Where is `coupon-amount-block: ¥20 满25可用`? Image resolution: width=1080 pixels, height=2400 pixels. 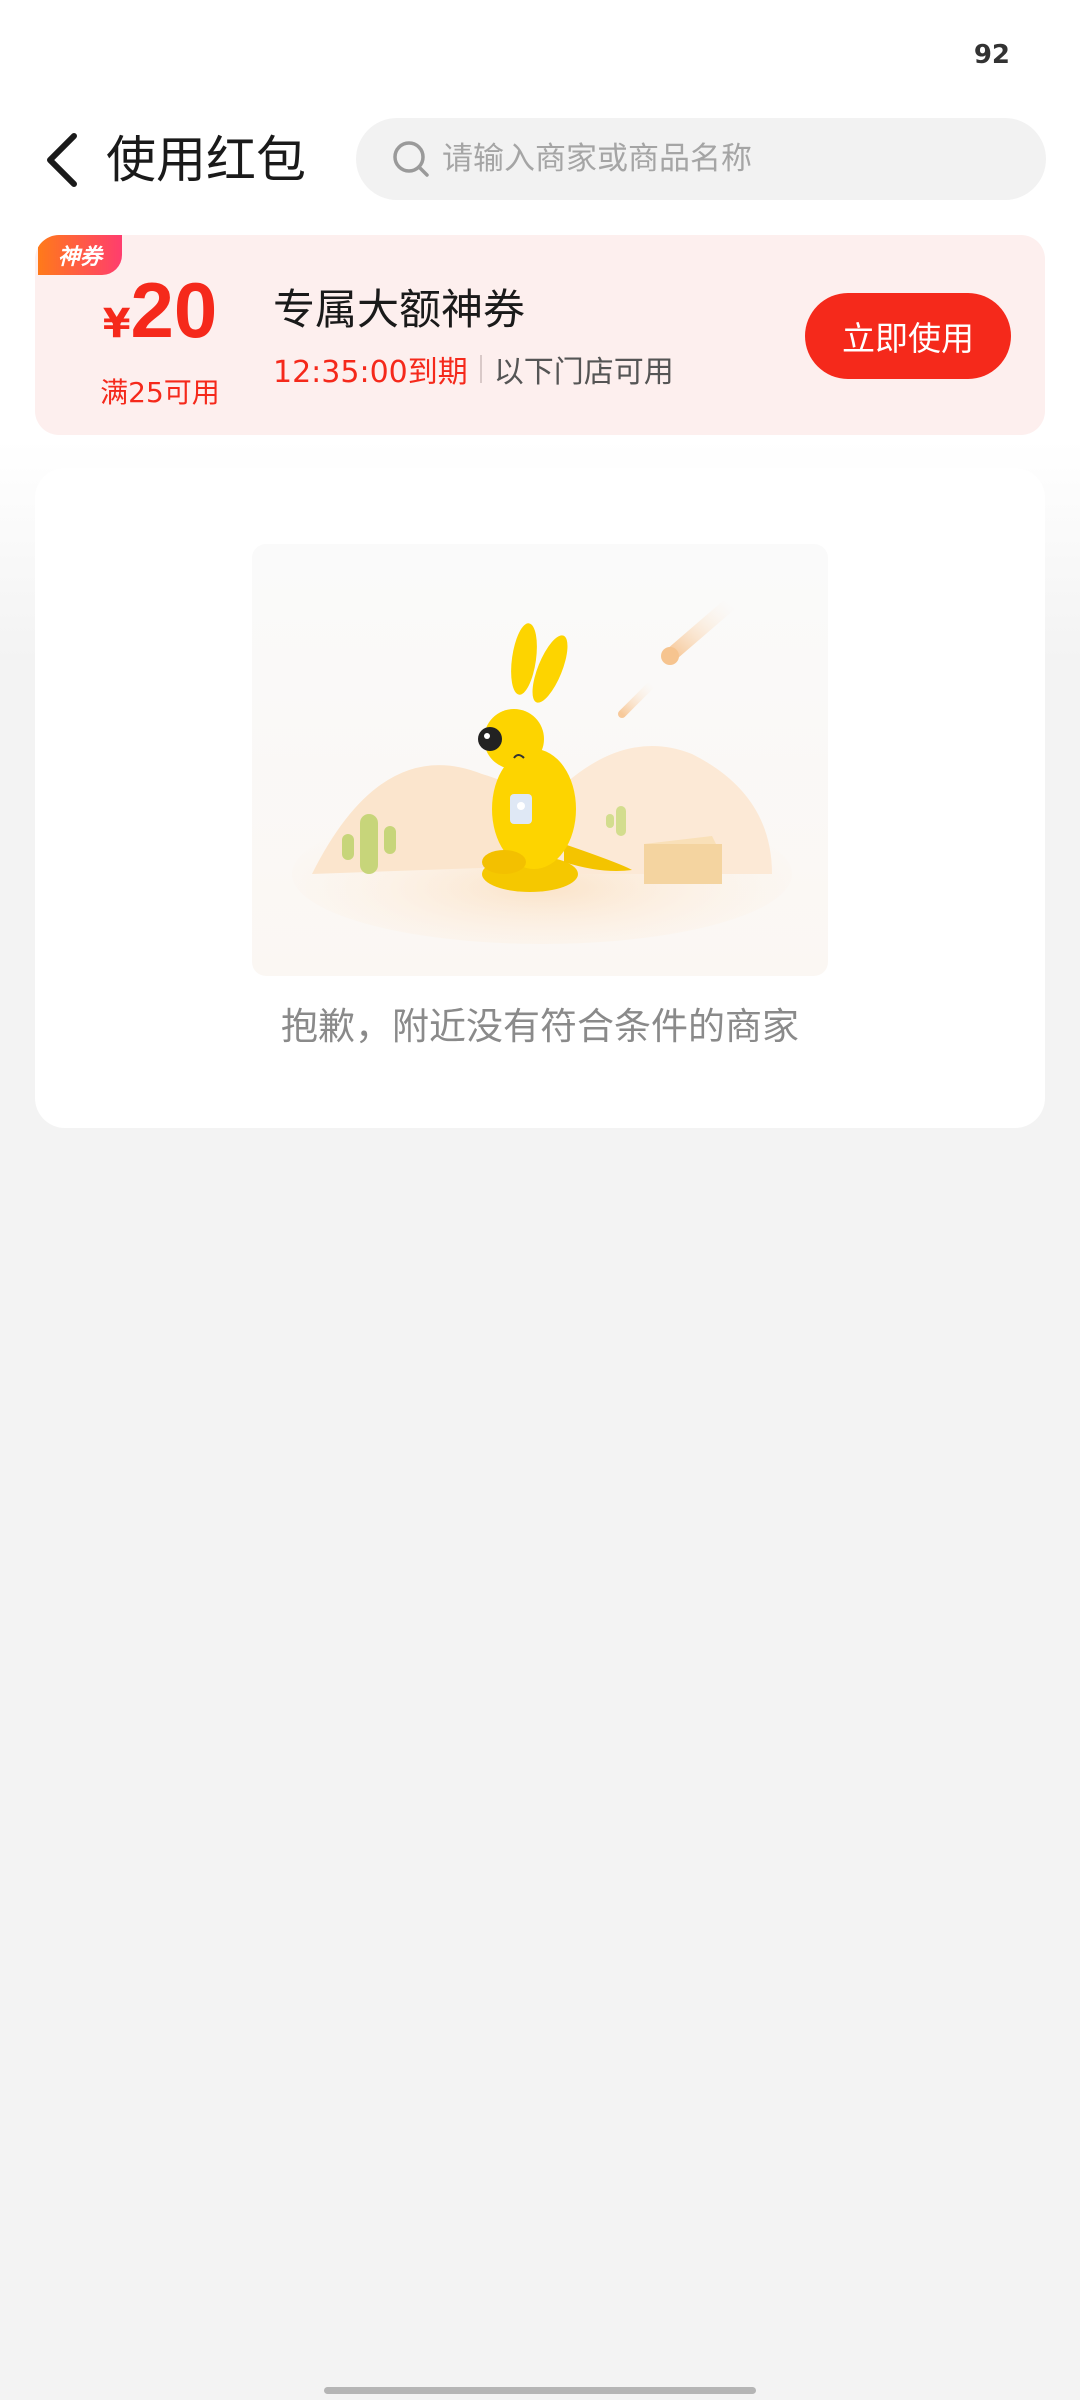
coupon-amount-block: ¥20 满25可用 is located at coordinates (160, 338).